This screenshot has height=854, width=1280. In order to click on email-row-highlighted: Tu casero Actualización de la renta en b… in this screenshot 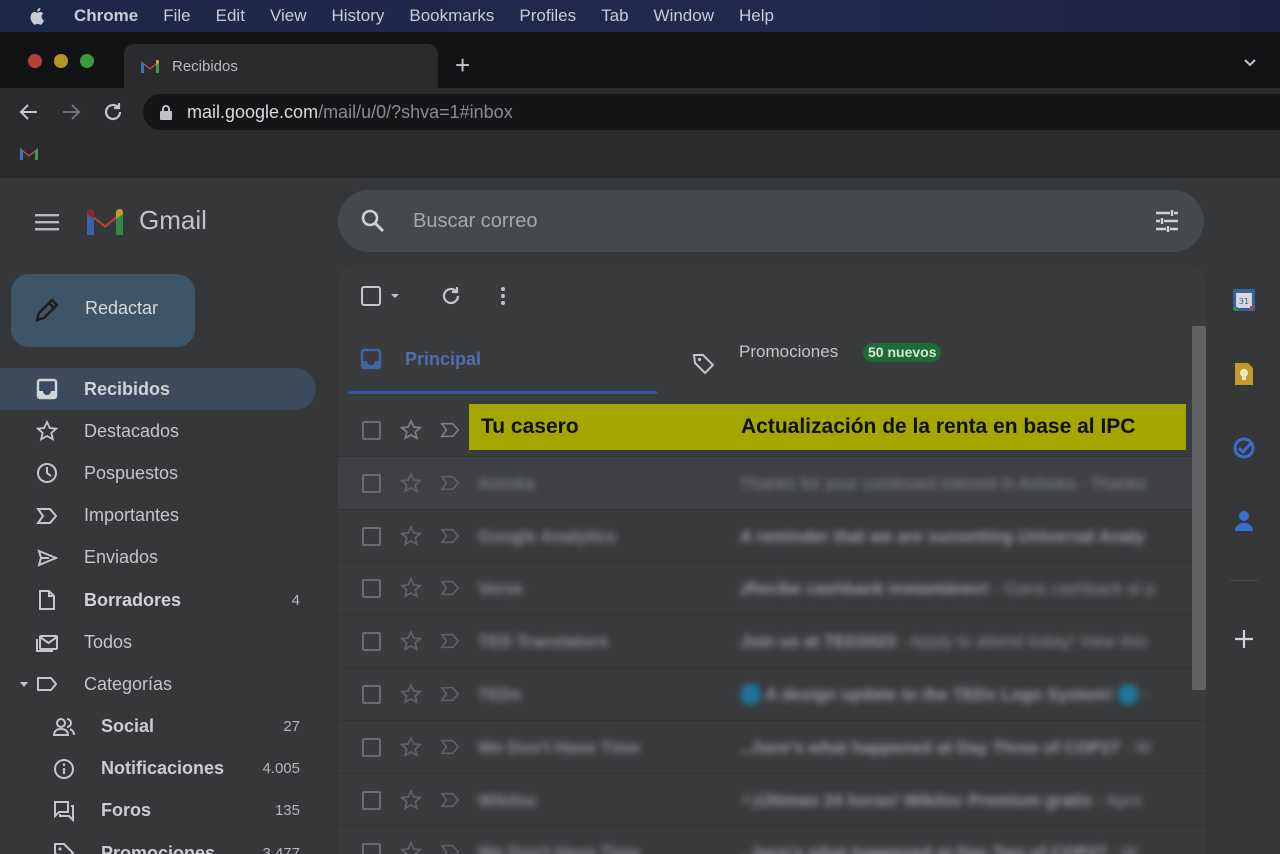, I will do `click(772, 430)`.